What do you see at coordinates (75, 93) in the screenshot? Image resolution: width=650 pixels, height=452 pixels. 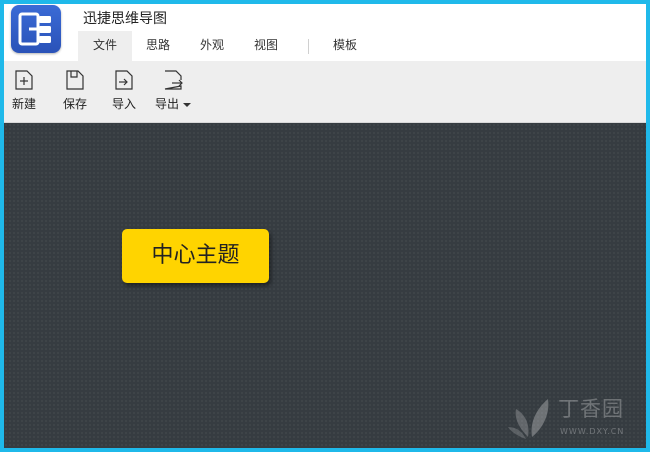 I see `save-button: 保存` at bounding box center [75, 93].